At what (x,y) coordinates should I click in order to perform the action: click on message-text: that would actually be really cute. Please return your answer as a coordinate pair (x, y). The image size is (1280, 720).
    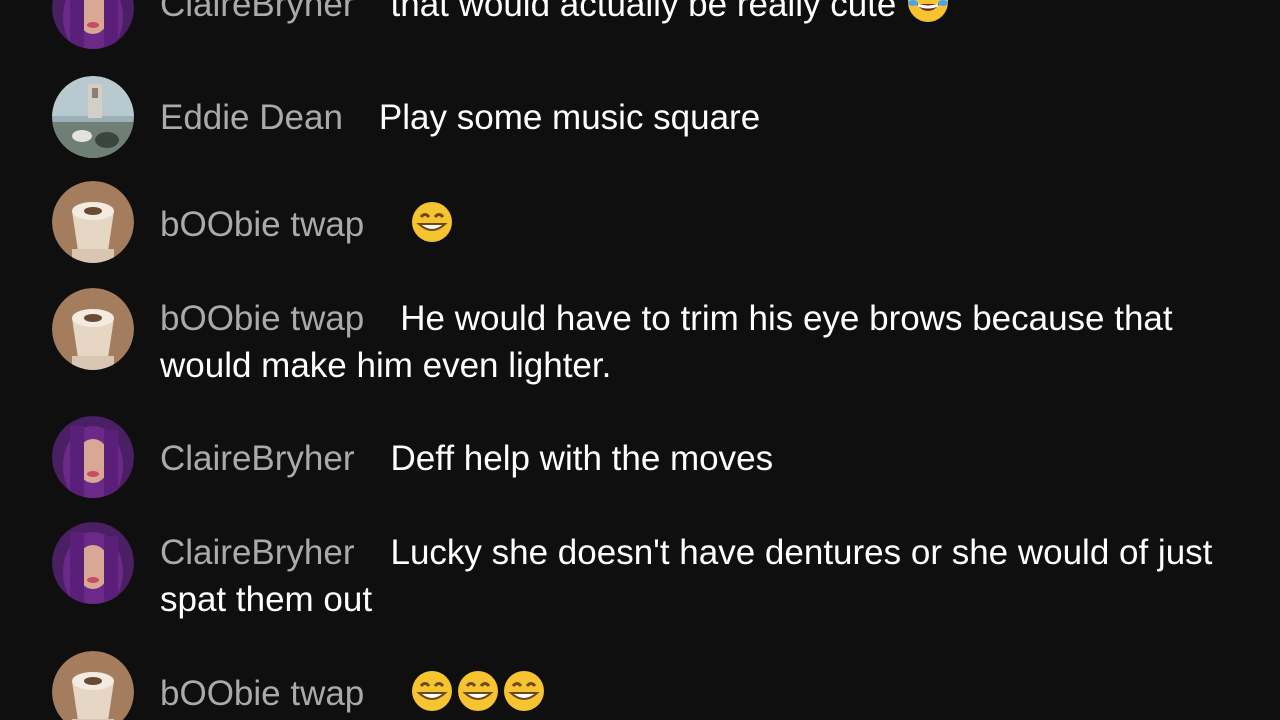
    Looking at the image, I should click on (643, 12).